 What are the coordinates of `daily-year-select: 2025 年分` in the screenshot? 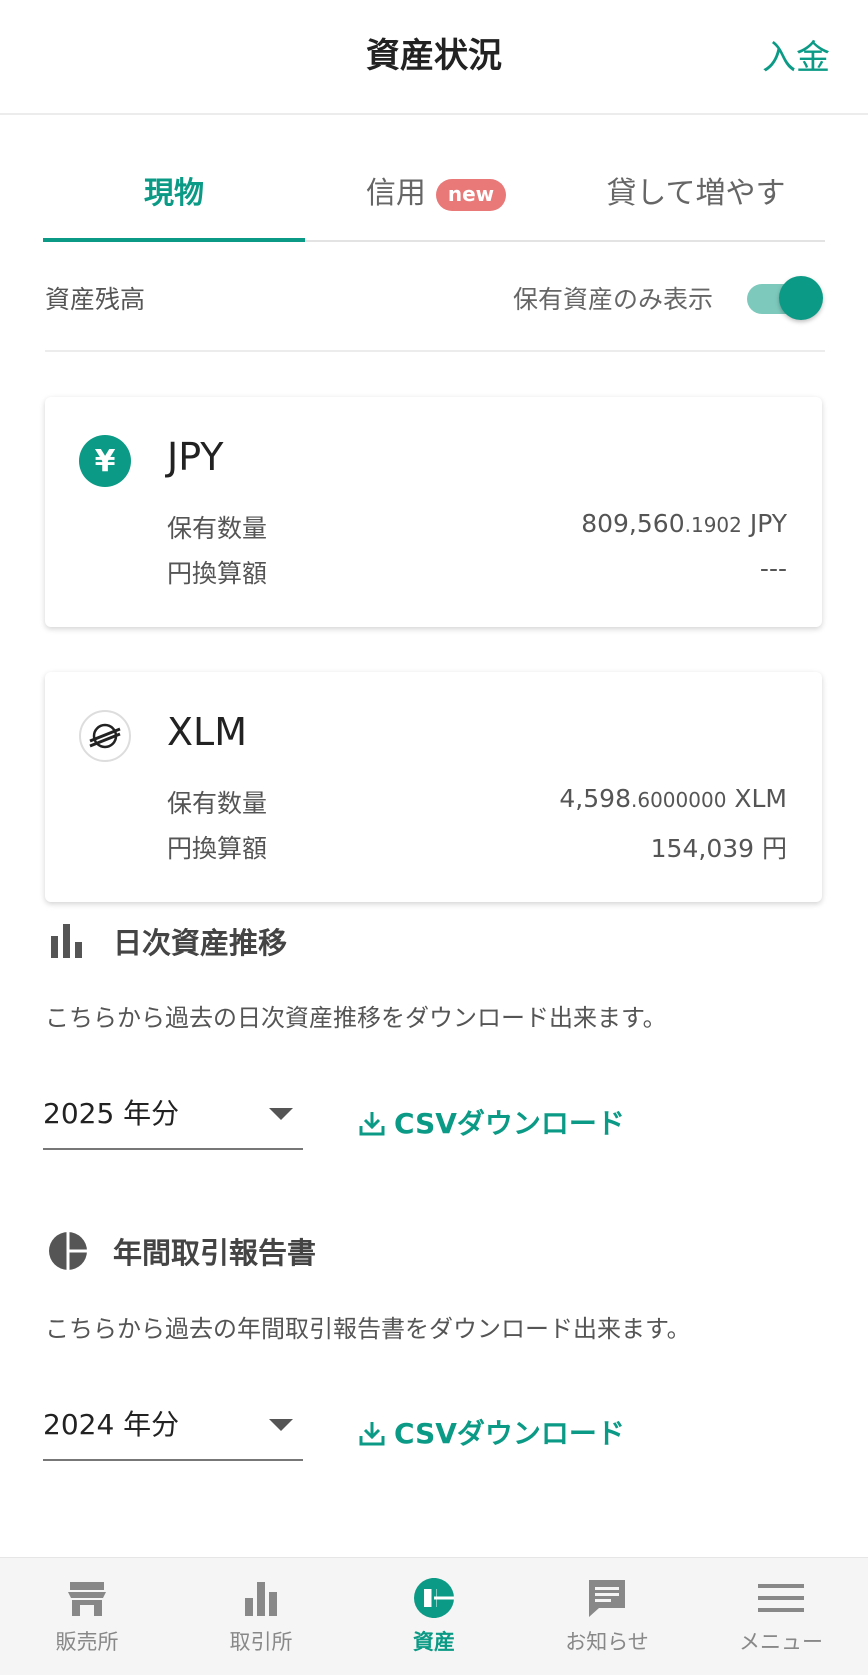 It's located at (173, 1117).